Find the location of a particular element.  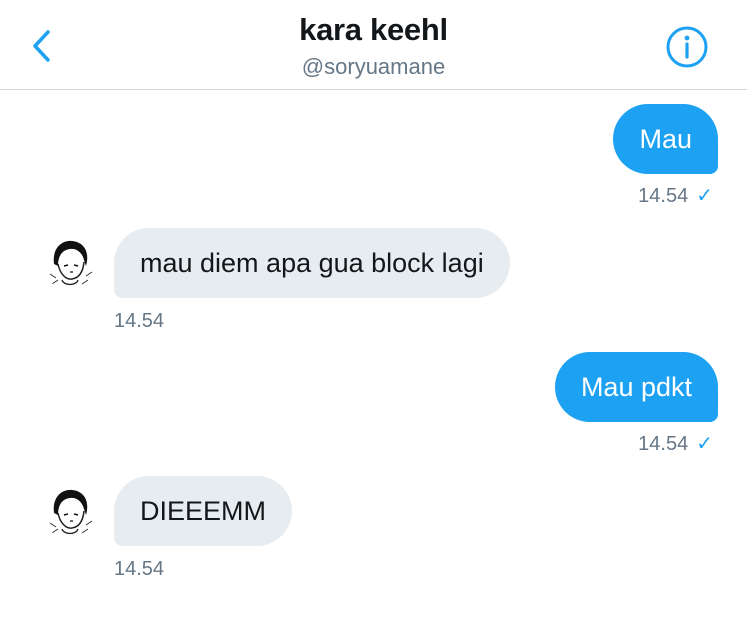

message-text: Mau is located at coordinates (665, 139).